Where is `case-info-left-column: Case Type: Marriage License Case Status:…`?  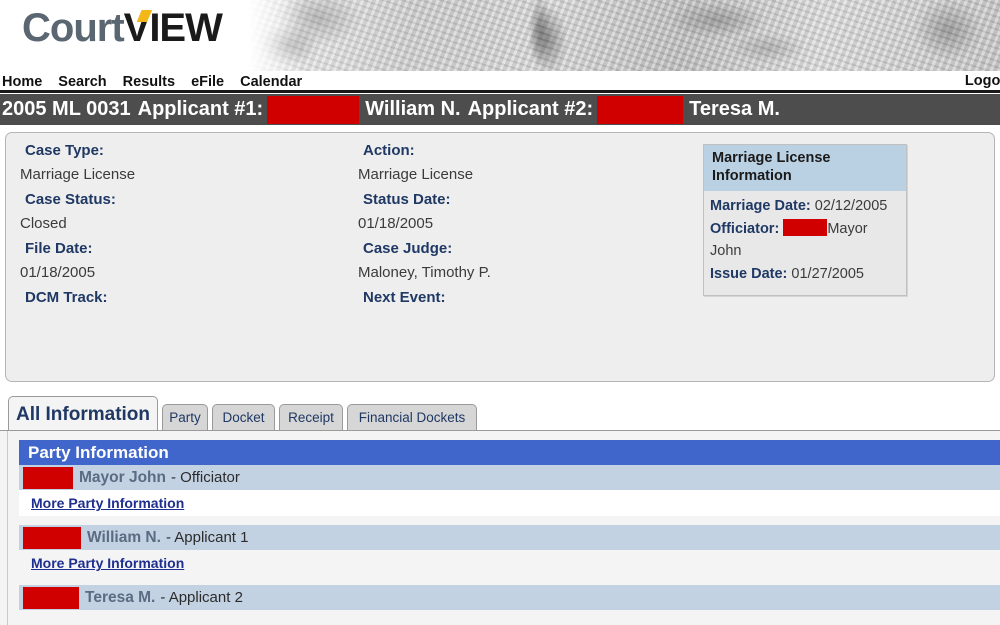
case-info-left-column: Case Type: Marriage License Case Status:… is located at coordinates (185, 228).